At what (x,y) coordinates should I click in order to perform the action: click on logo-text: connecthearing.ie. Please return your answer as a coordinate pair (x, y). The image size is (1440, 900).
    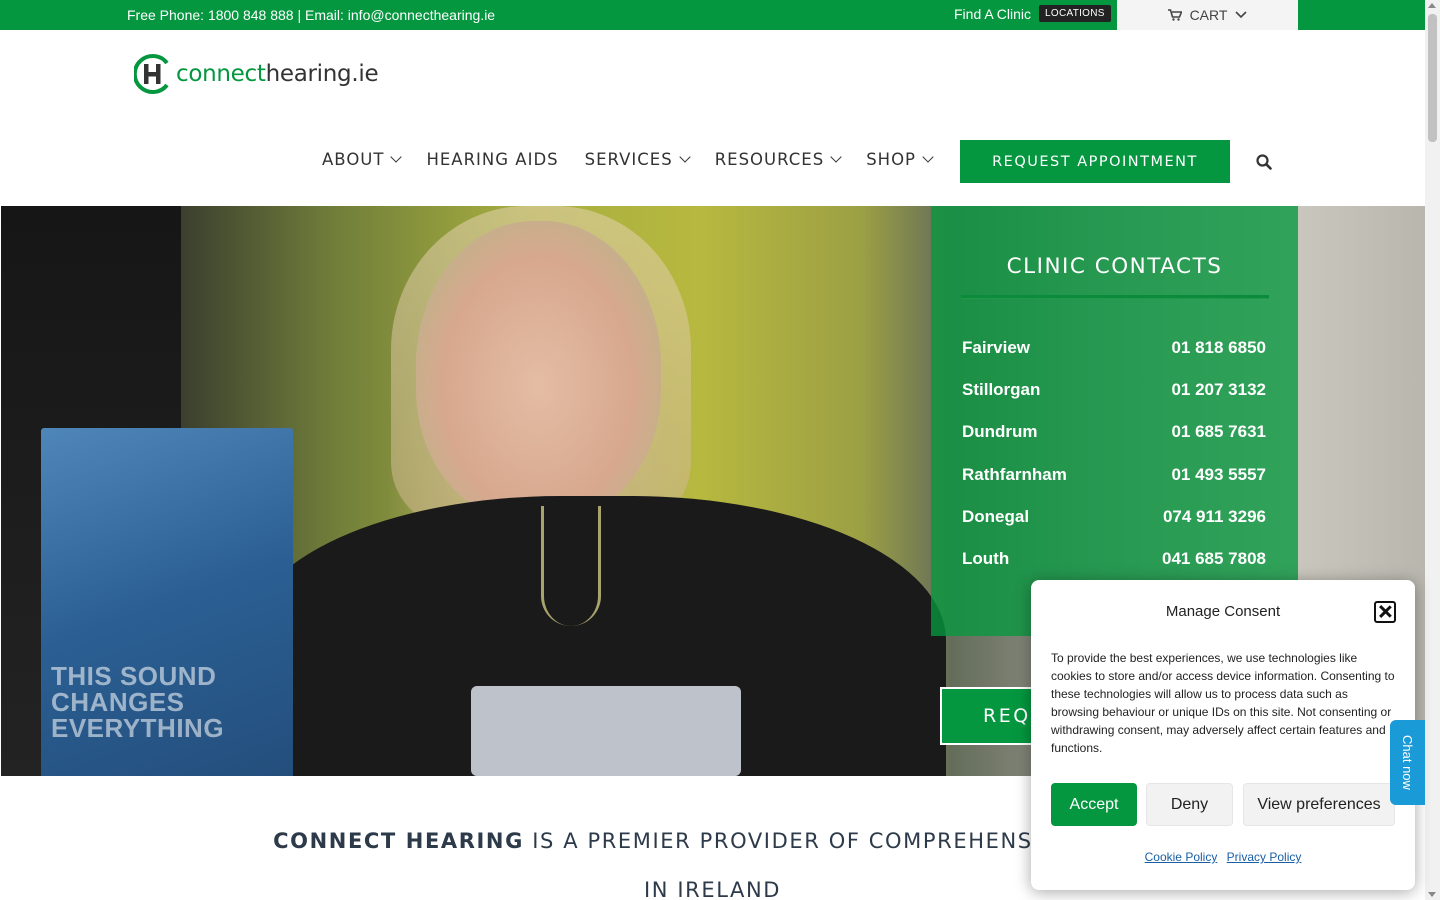
    Looking at the image, I should click on (277, 74).